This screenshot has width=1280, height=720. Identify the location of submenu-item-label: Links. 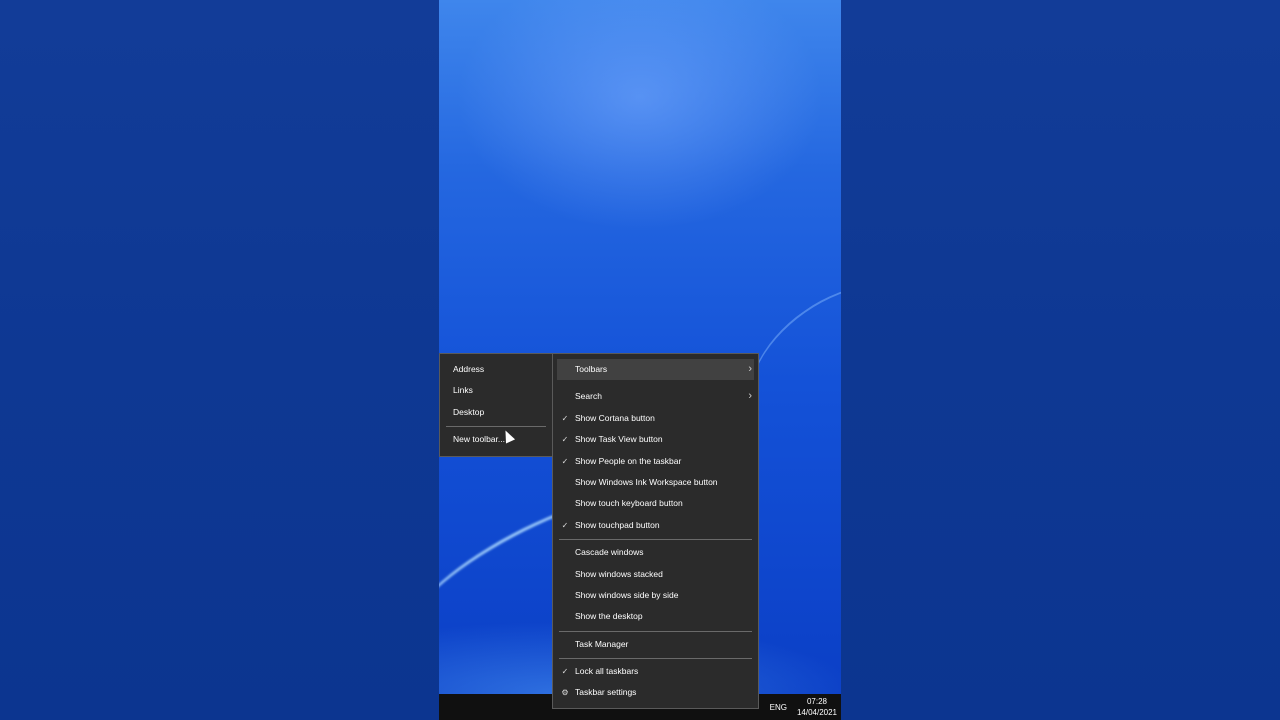
(463, 390).